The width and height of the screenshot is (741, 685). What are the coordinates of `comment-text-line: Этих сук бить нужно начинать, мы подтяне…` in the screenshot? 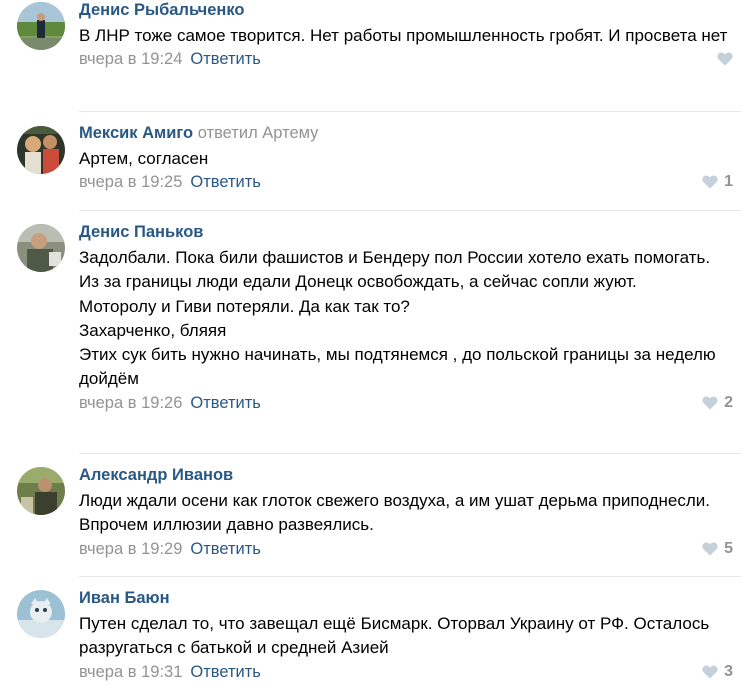 It's located at (397, 367).